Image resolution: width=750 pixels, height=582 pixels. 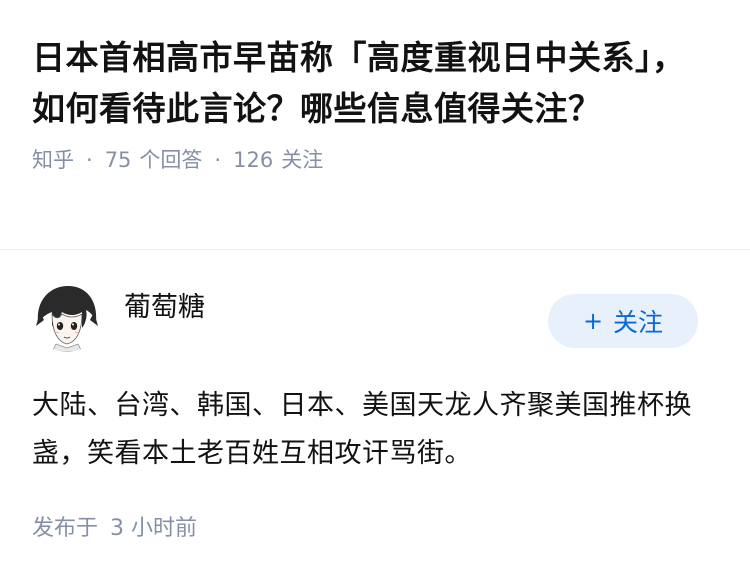 I want to click on follow-button: + 关注, so click(x=623, y=321).